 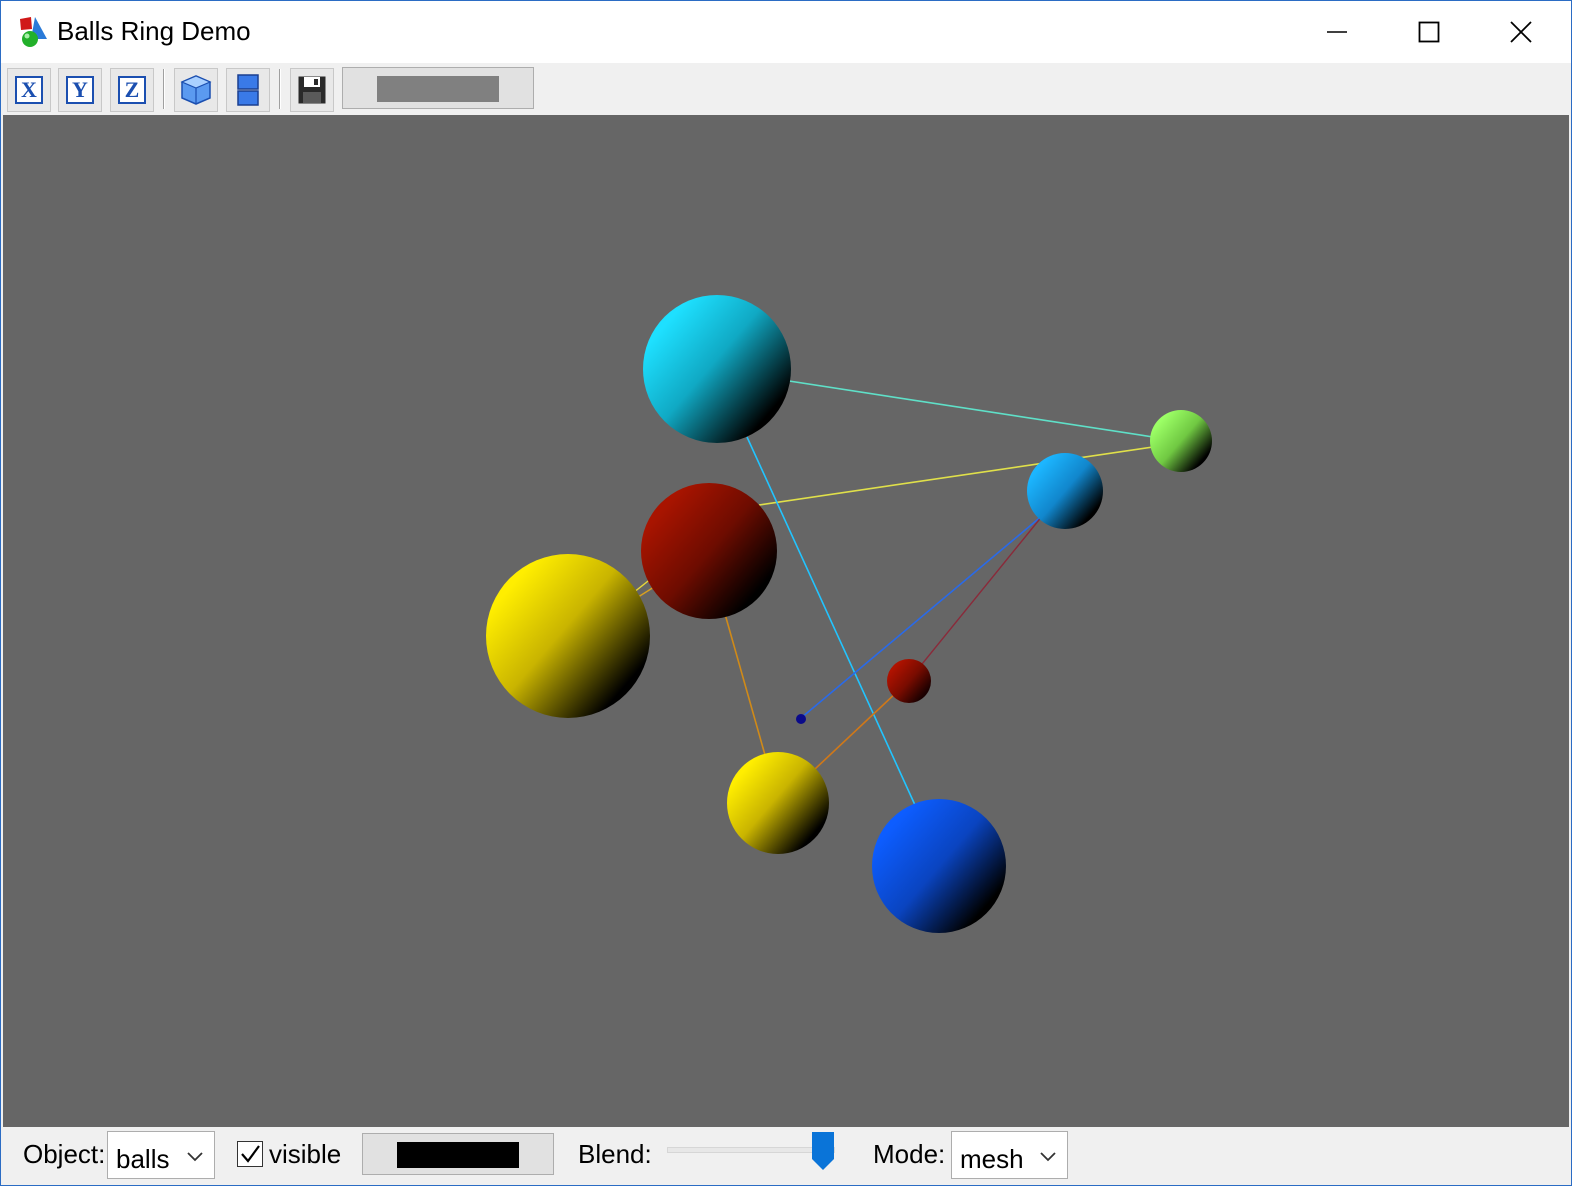 I want to click on minimize-button, so click(x=1337, y=32).